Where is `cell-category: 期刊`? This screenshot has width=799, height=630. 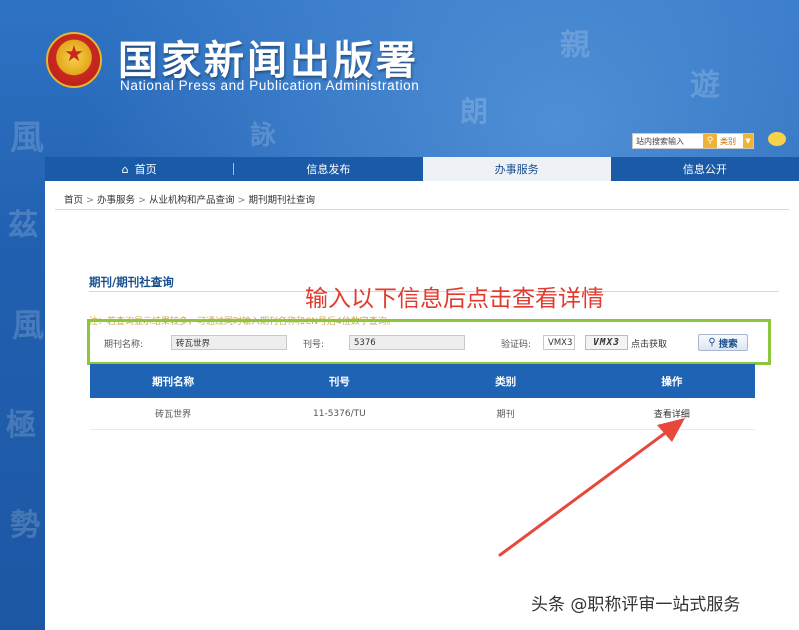
cell-category: 期刊 is located at coordinates (505, 415).